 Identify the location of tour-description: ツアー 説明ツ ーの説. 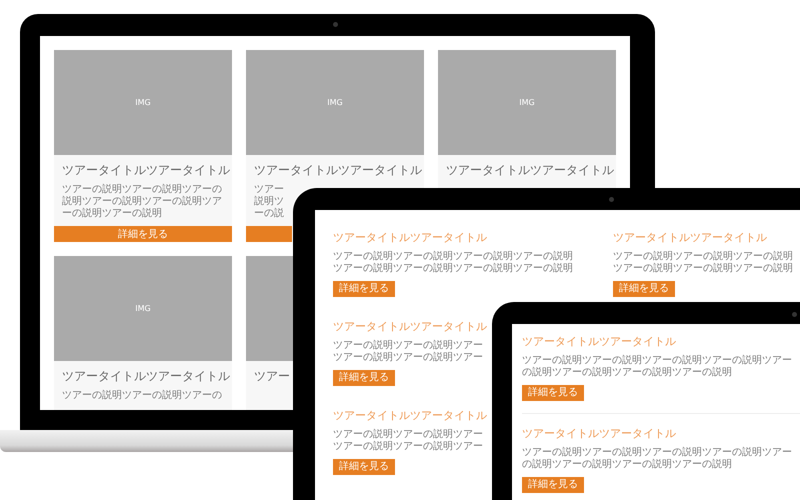
(269, 202).